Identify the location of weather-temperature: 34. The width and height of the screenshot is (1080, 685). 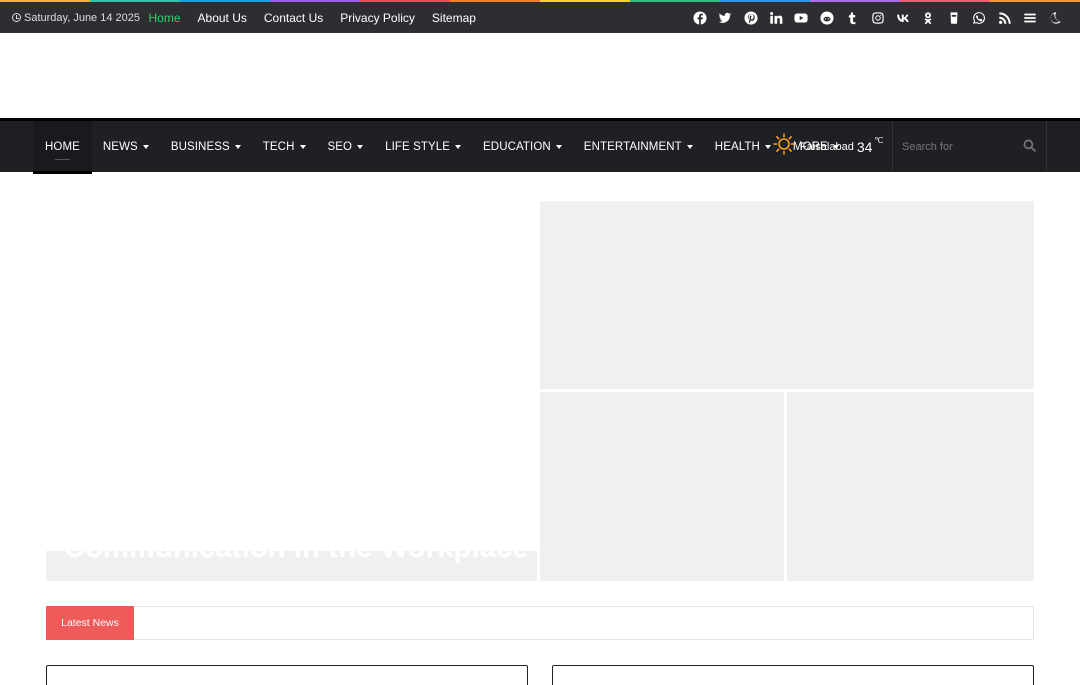
(864, 146).